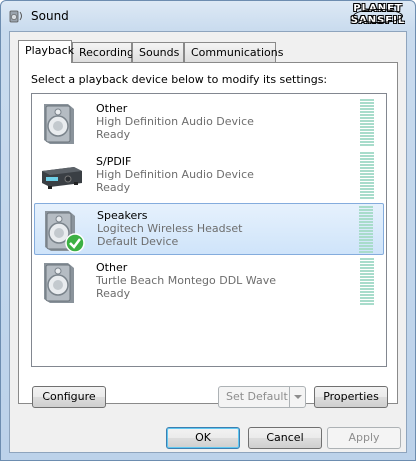 This screenshot has height=461, width=416. Describe the element at coordinates (208, 16) in the screenshot. I see `title-bar: Sound PLANET SANSFIL` at that location.